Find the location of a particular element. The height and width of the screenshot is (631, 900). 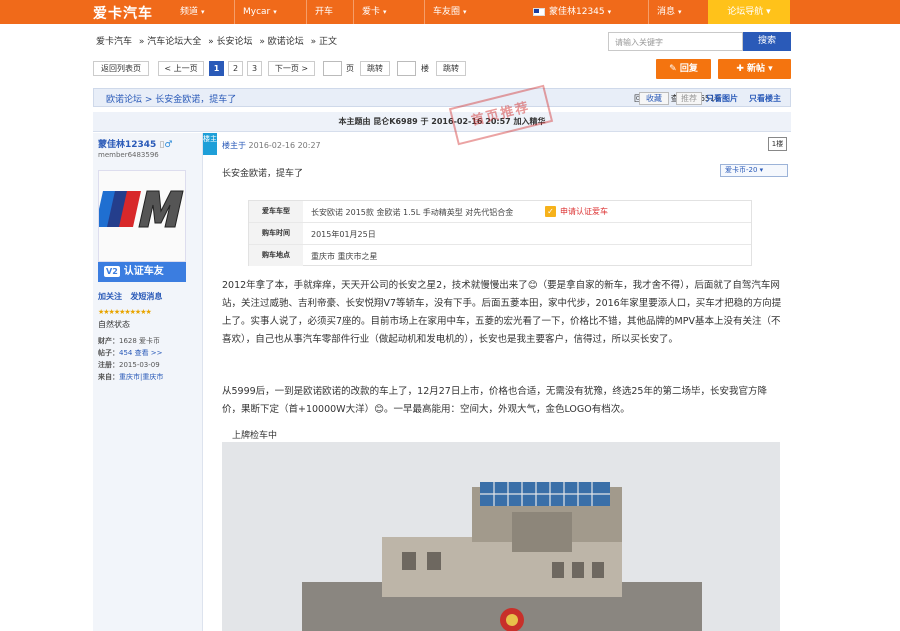

breadcrumb: 爱卡汽车 » 汽车论坛大全 » 长安论坛 » 欧诺论坛 » 正文 is located at coordinates (218, 40).